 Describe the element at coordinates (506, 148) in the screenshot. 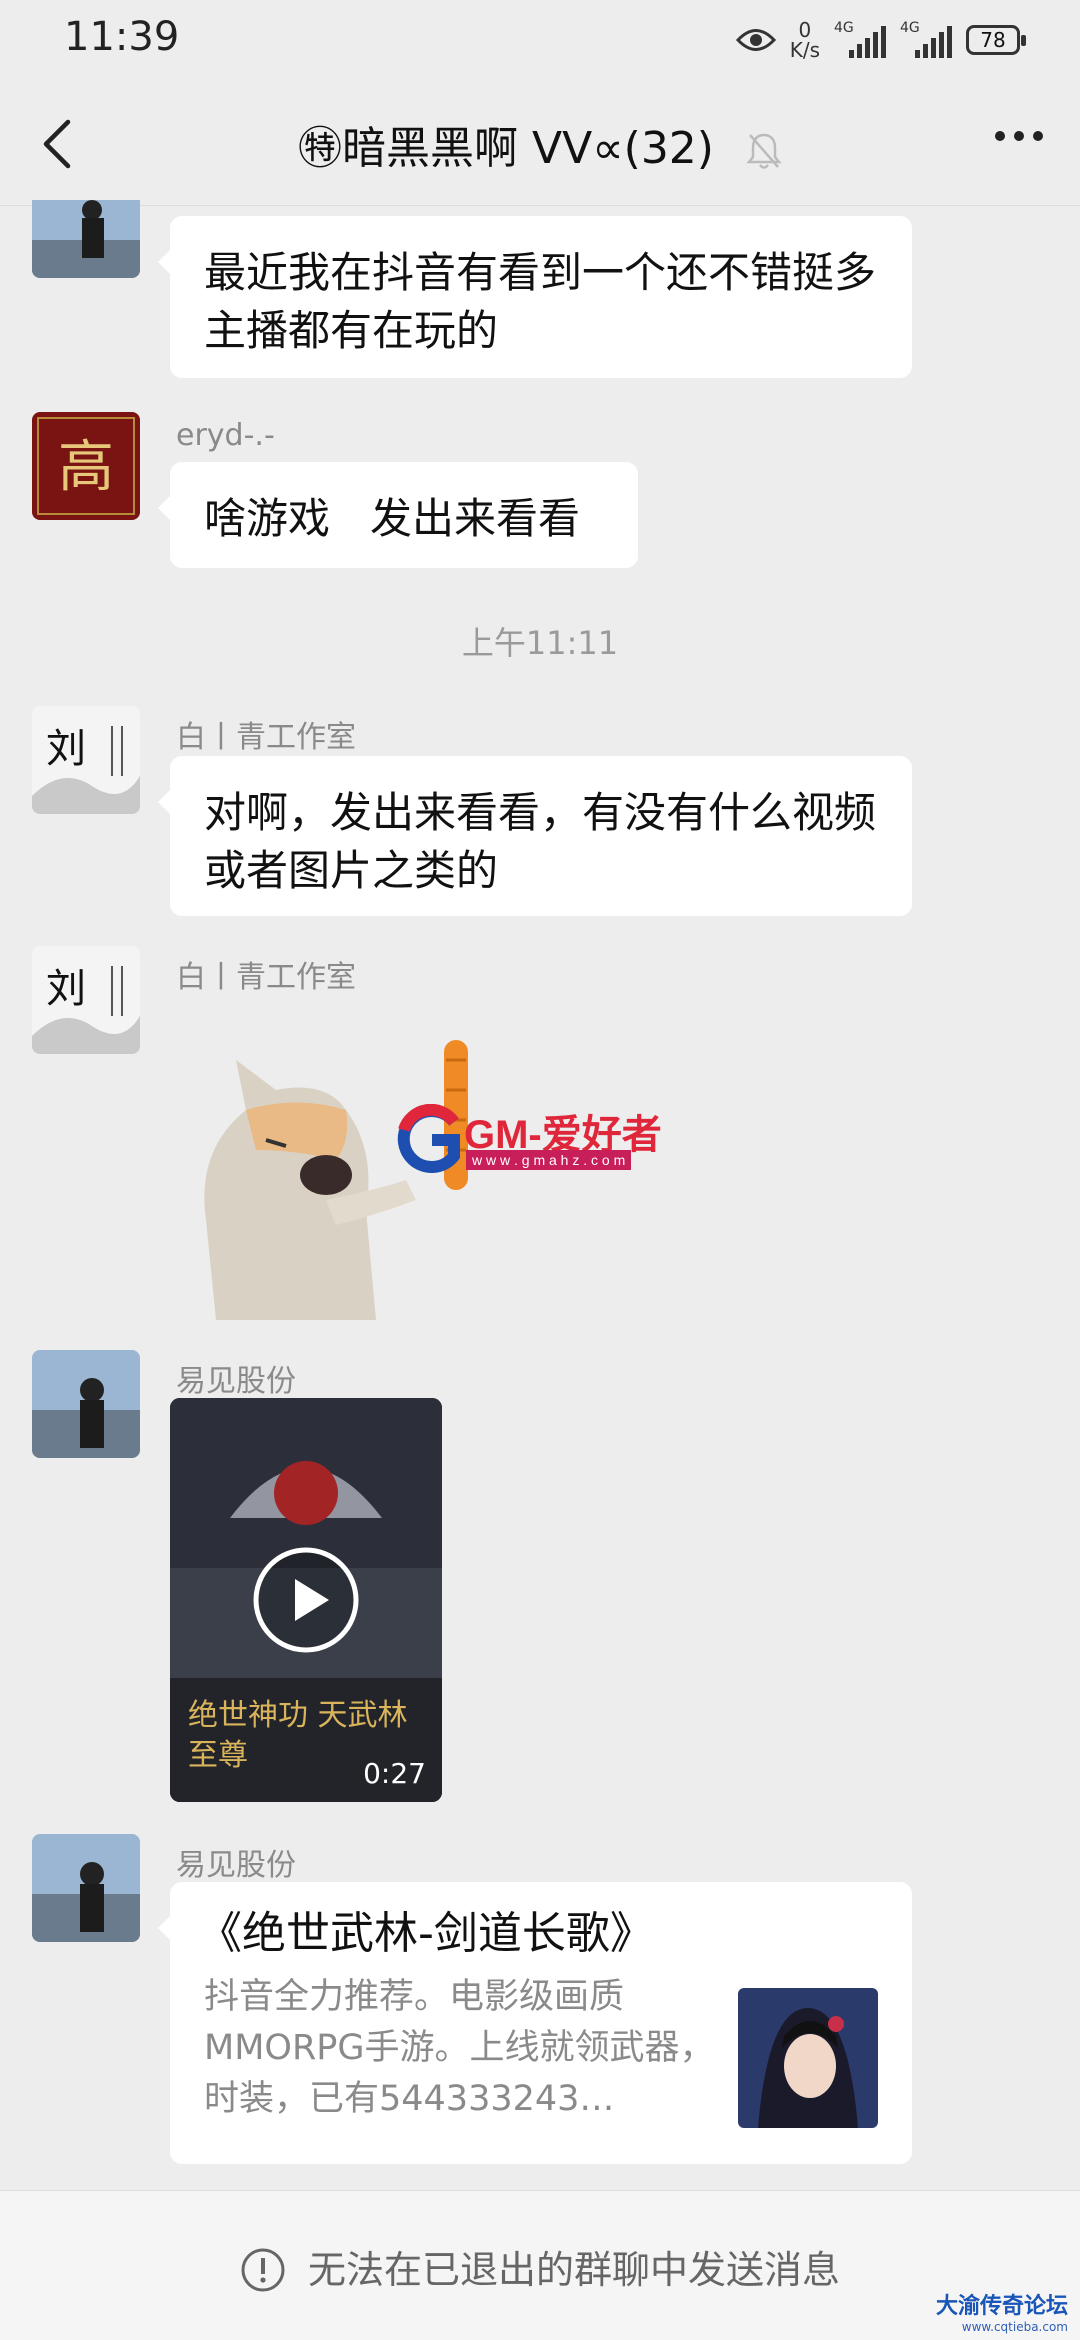

I see `group-name: ㊕暗黑黑啊 VV∝(32)` at that location.